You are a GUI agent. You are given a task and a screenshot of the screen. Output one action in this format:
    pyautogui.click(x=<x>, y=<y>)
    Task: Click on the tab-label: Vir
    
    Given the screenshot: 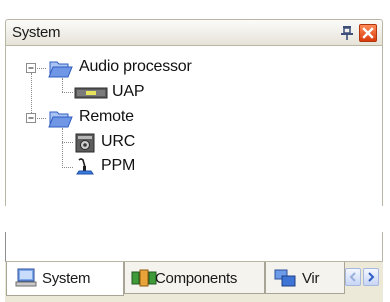 What is the action you would take?
    pyautogui.click(x=311, y=278)
    